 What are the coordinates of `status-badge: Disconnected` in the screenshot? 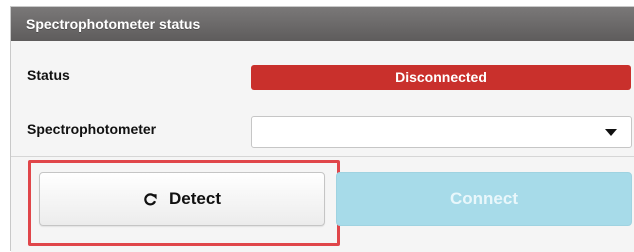 It's located at (441, 77).